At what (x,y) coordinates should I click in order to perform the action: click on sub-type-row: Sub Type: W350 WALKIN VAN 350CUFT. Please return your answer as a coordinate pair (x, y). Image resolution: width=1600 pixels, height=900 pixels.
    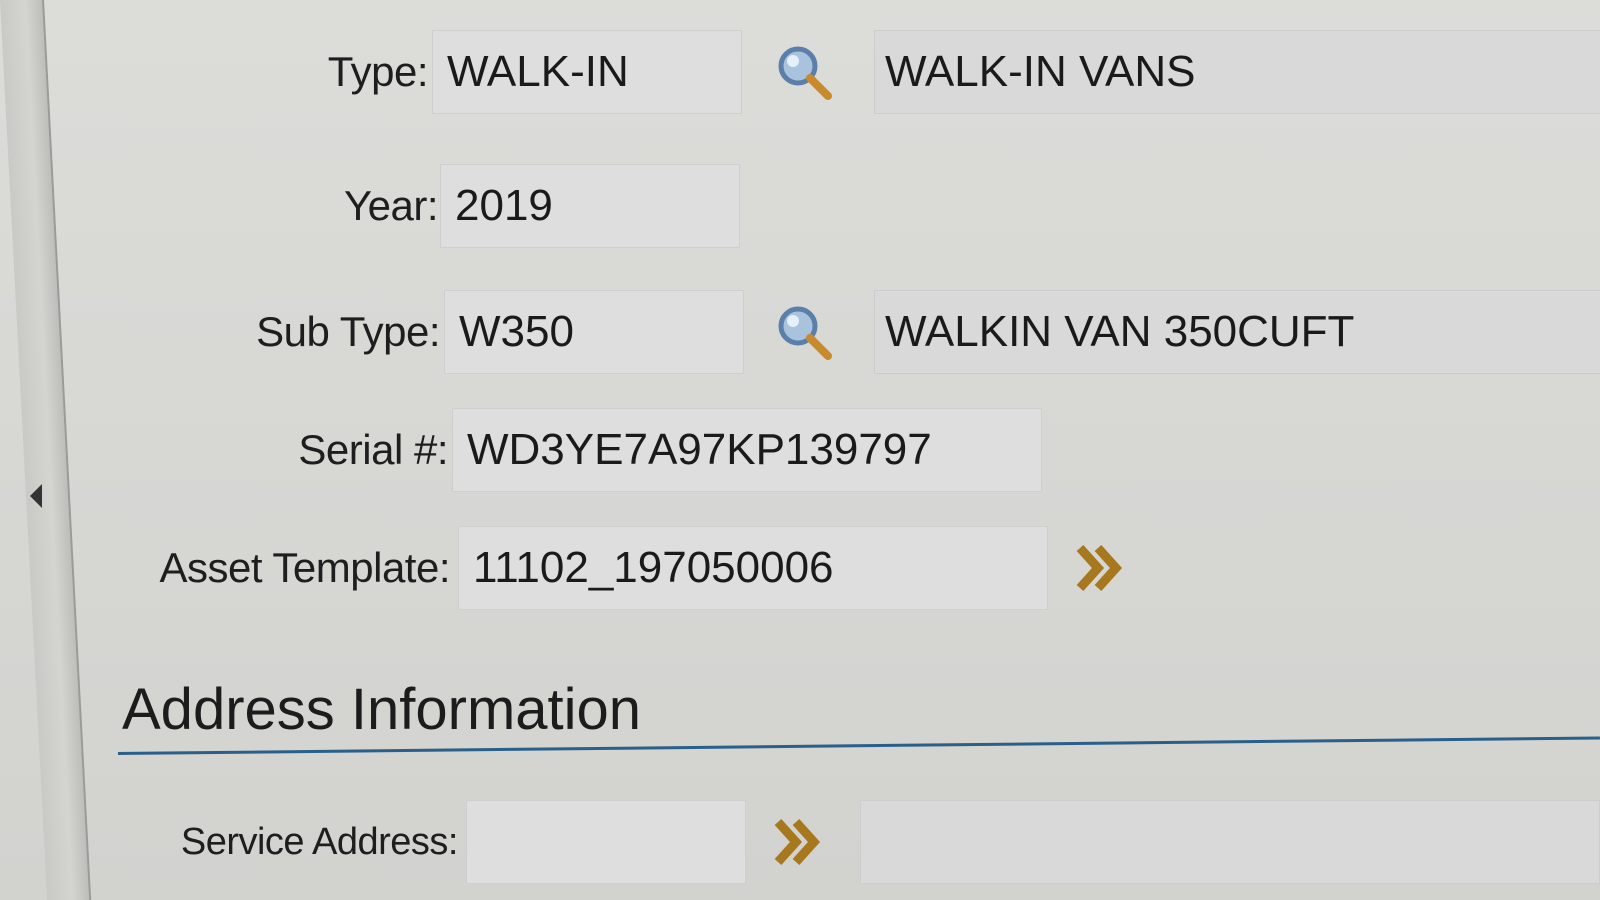
    Looking at the image, I should click on (920, 332).